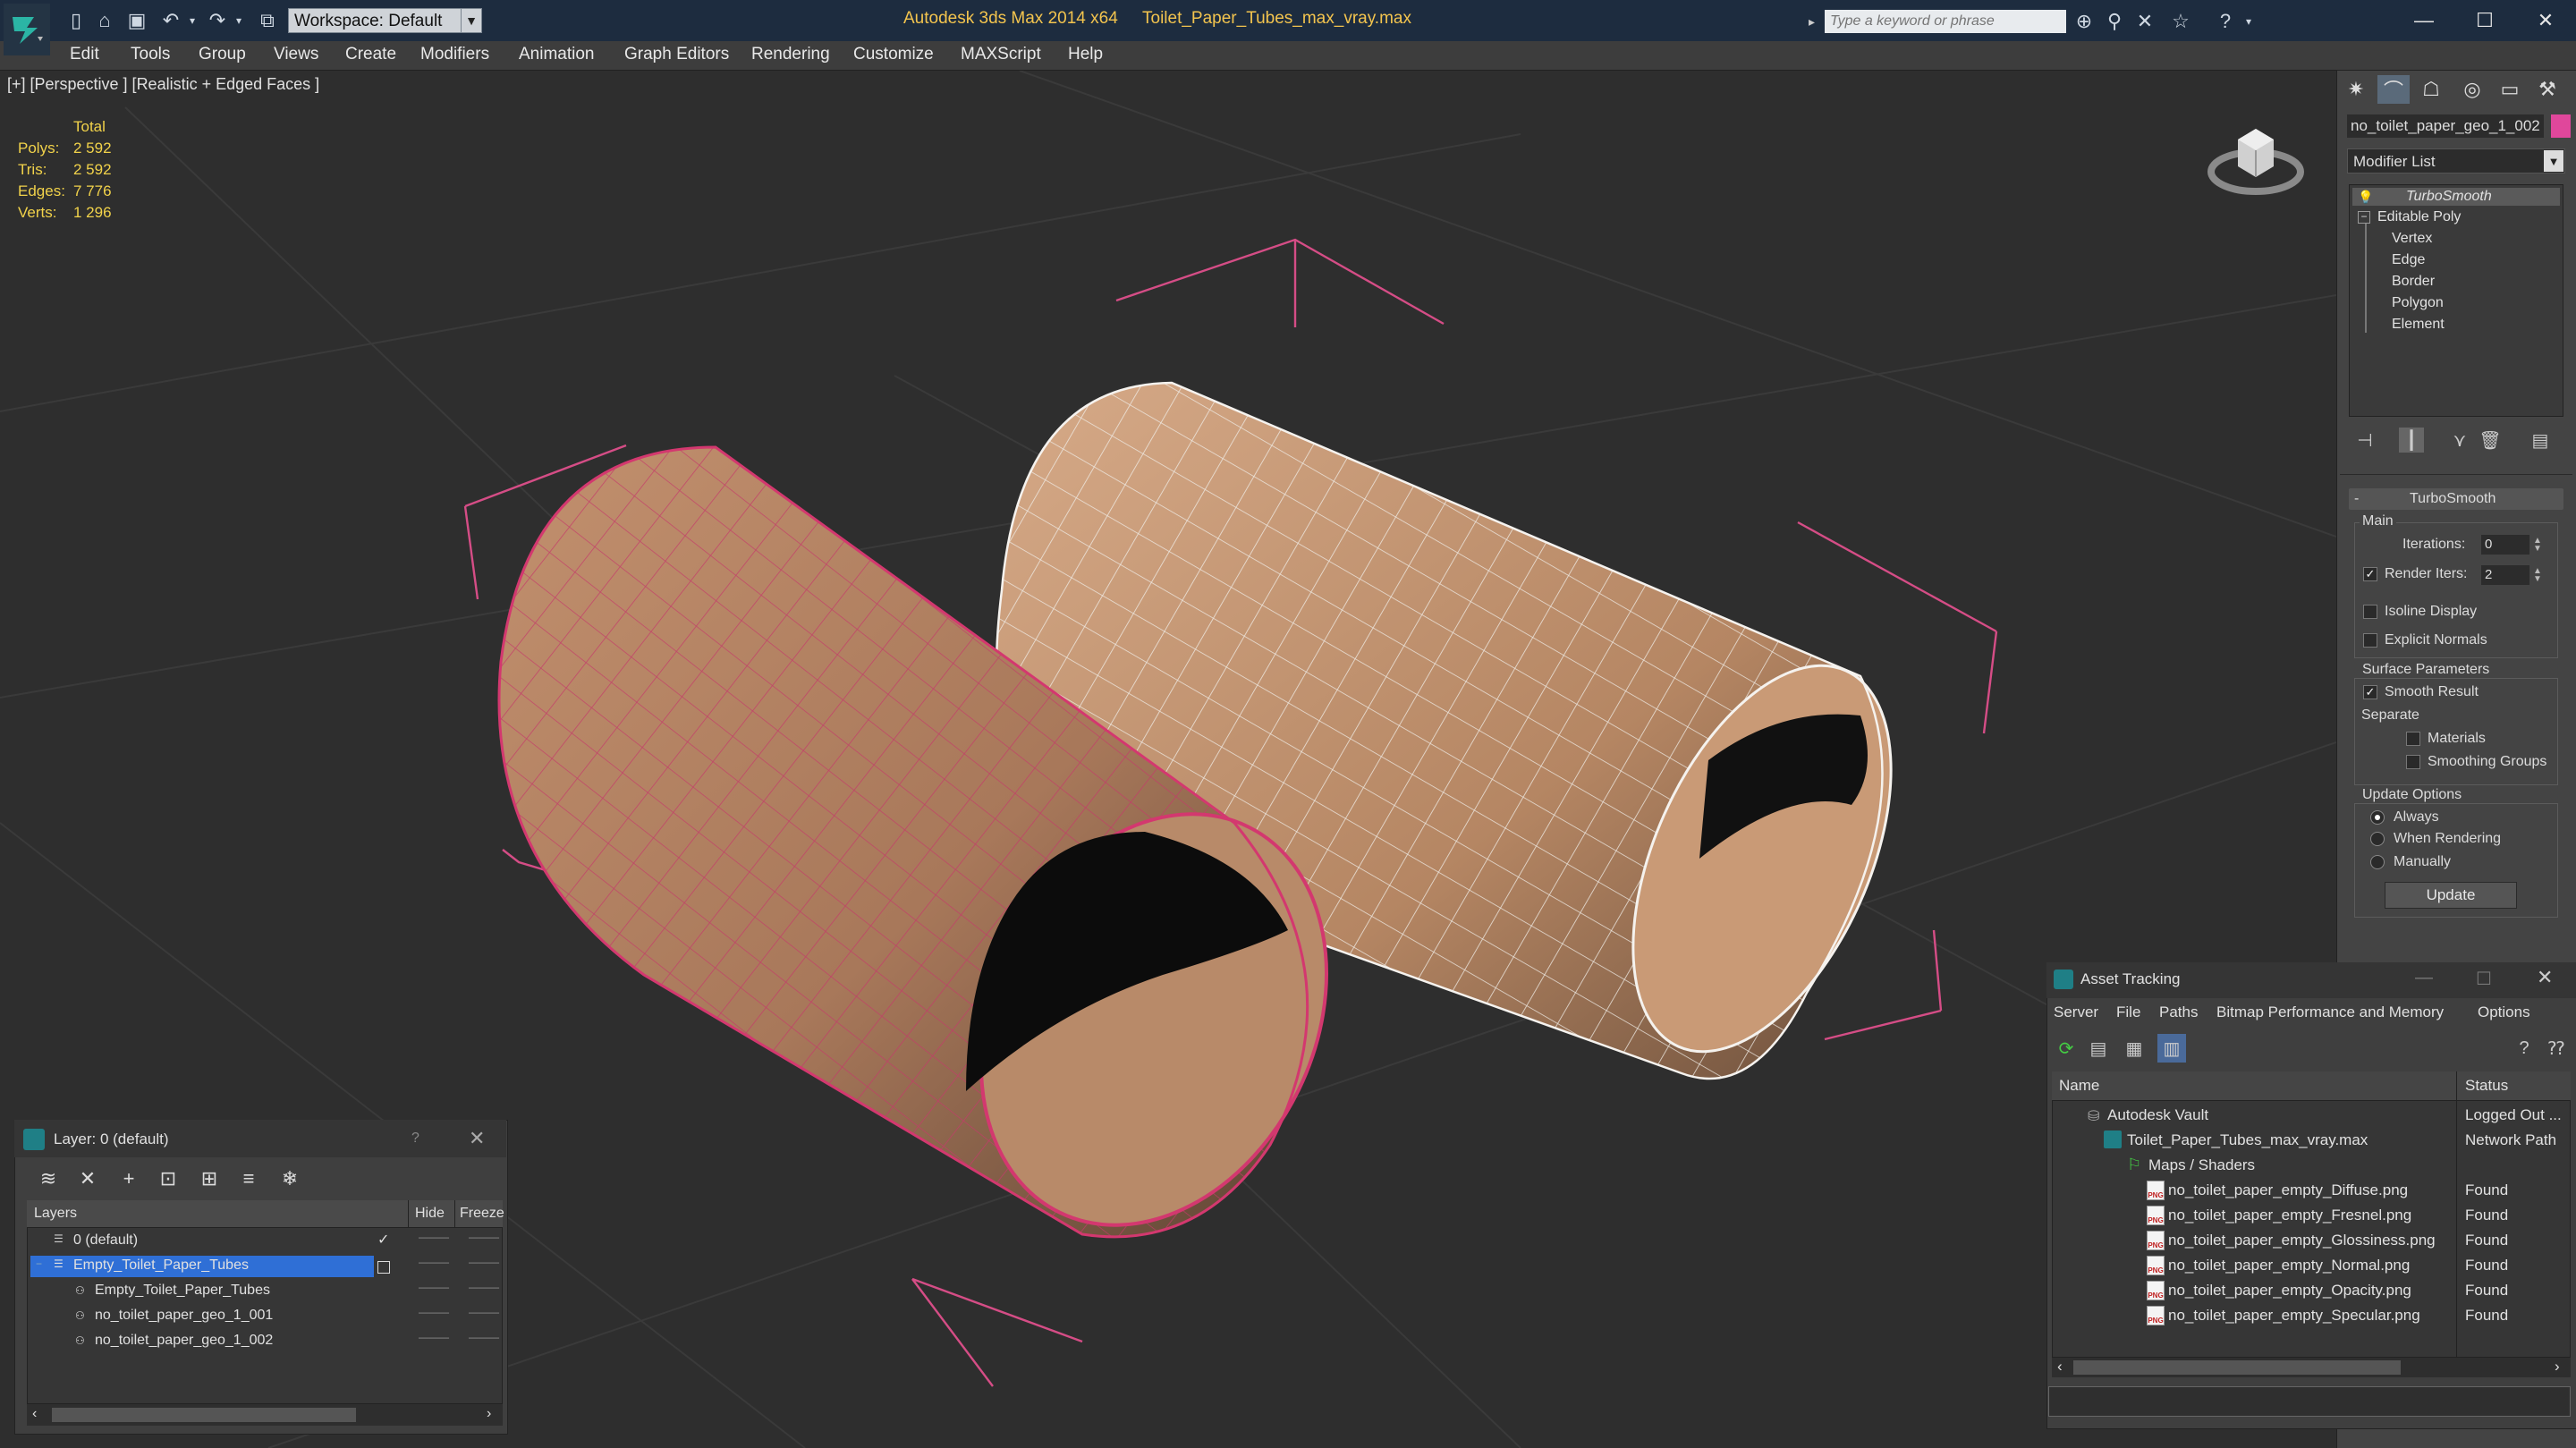 Image resolution: width=2576 pixels, height=1448 pixels. Describe the element at coordinates (2537, 575) in the screenshot. I see `render-iters-spinner-arrows-icon: ▲ ▼` at that location.